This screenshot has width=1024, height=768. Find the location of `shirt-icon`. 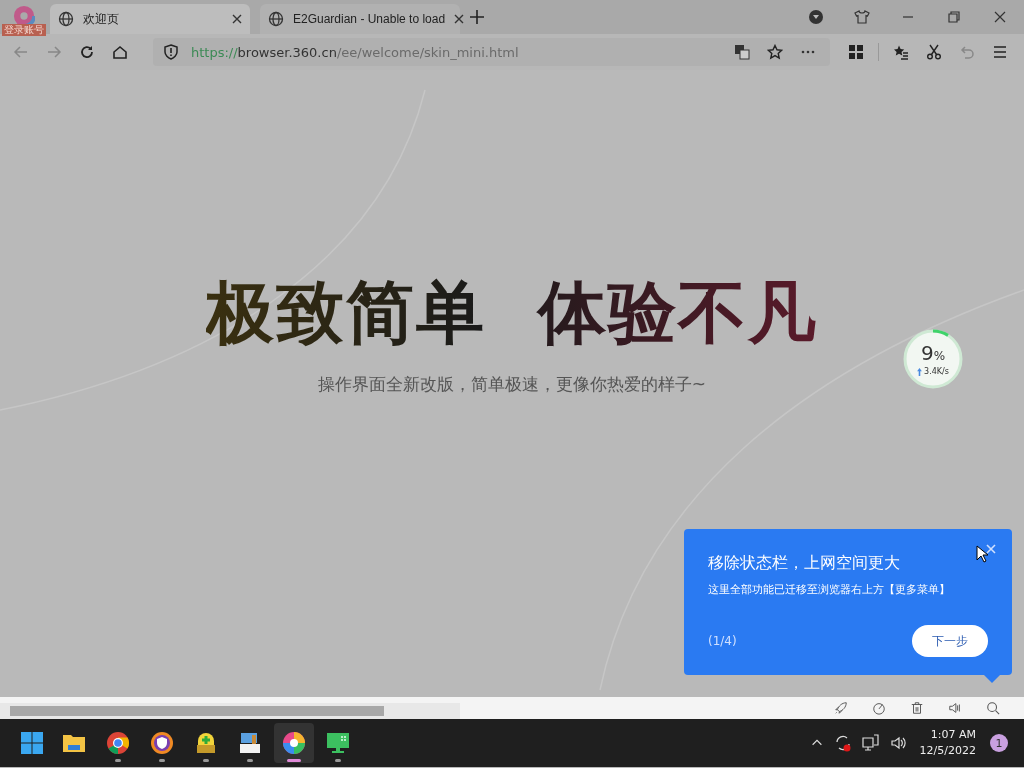

shirt-icon is located at coordinates (862, 17).